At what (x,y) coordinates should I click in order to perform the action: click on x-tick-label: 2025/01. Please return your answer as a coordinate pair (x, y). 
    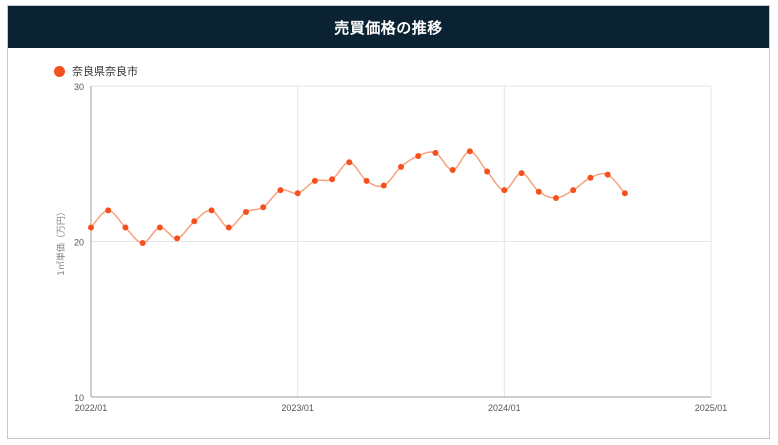
    Looking at the image, I should click on (711, 408).